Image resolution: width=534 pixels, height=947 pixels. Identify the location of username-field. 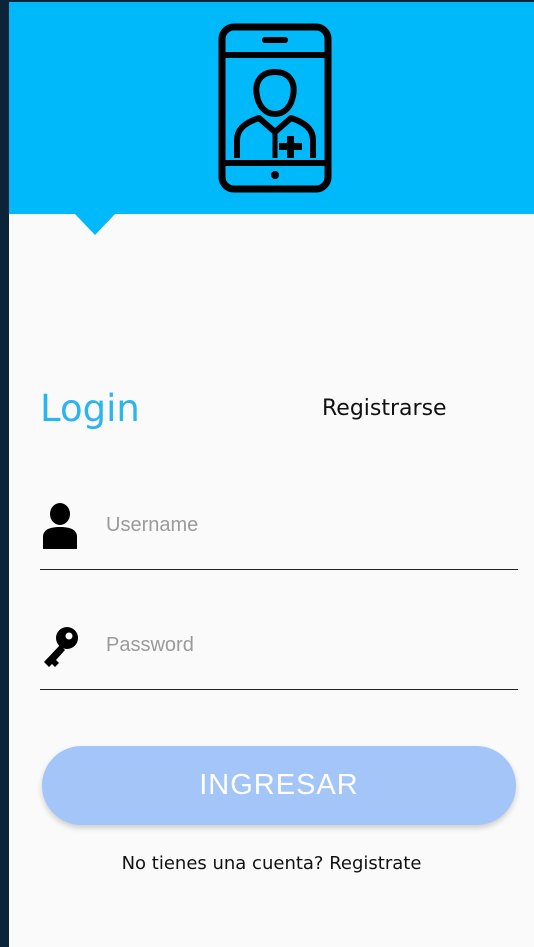
(279, 534).